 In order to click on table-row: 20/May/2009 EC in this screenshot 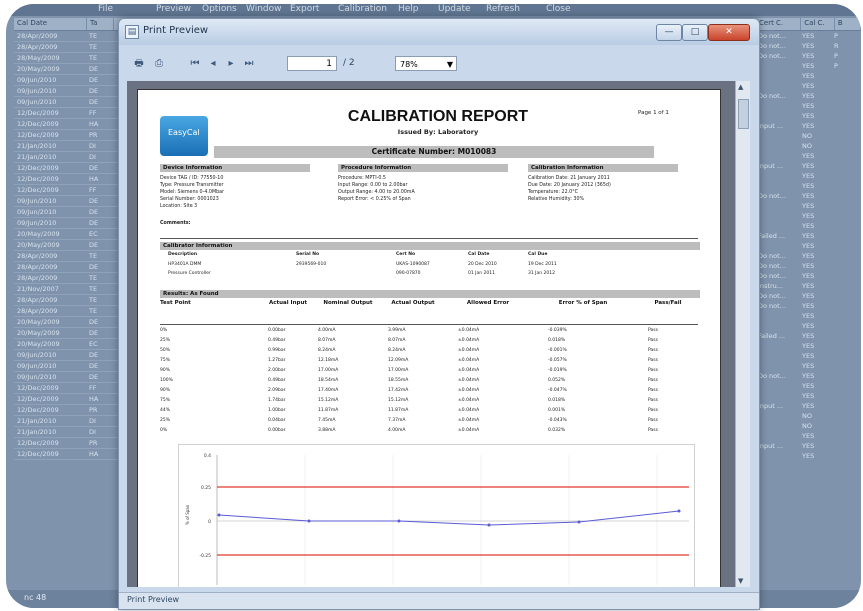, I will do `click(69, 234)`.